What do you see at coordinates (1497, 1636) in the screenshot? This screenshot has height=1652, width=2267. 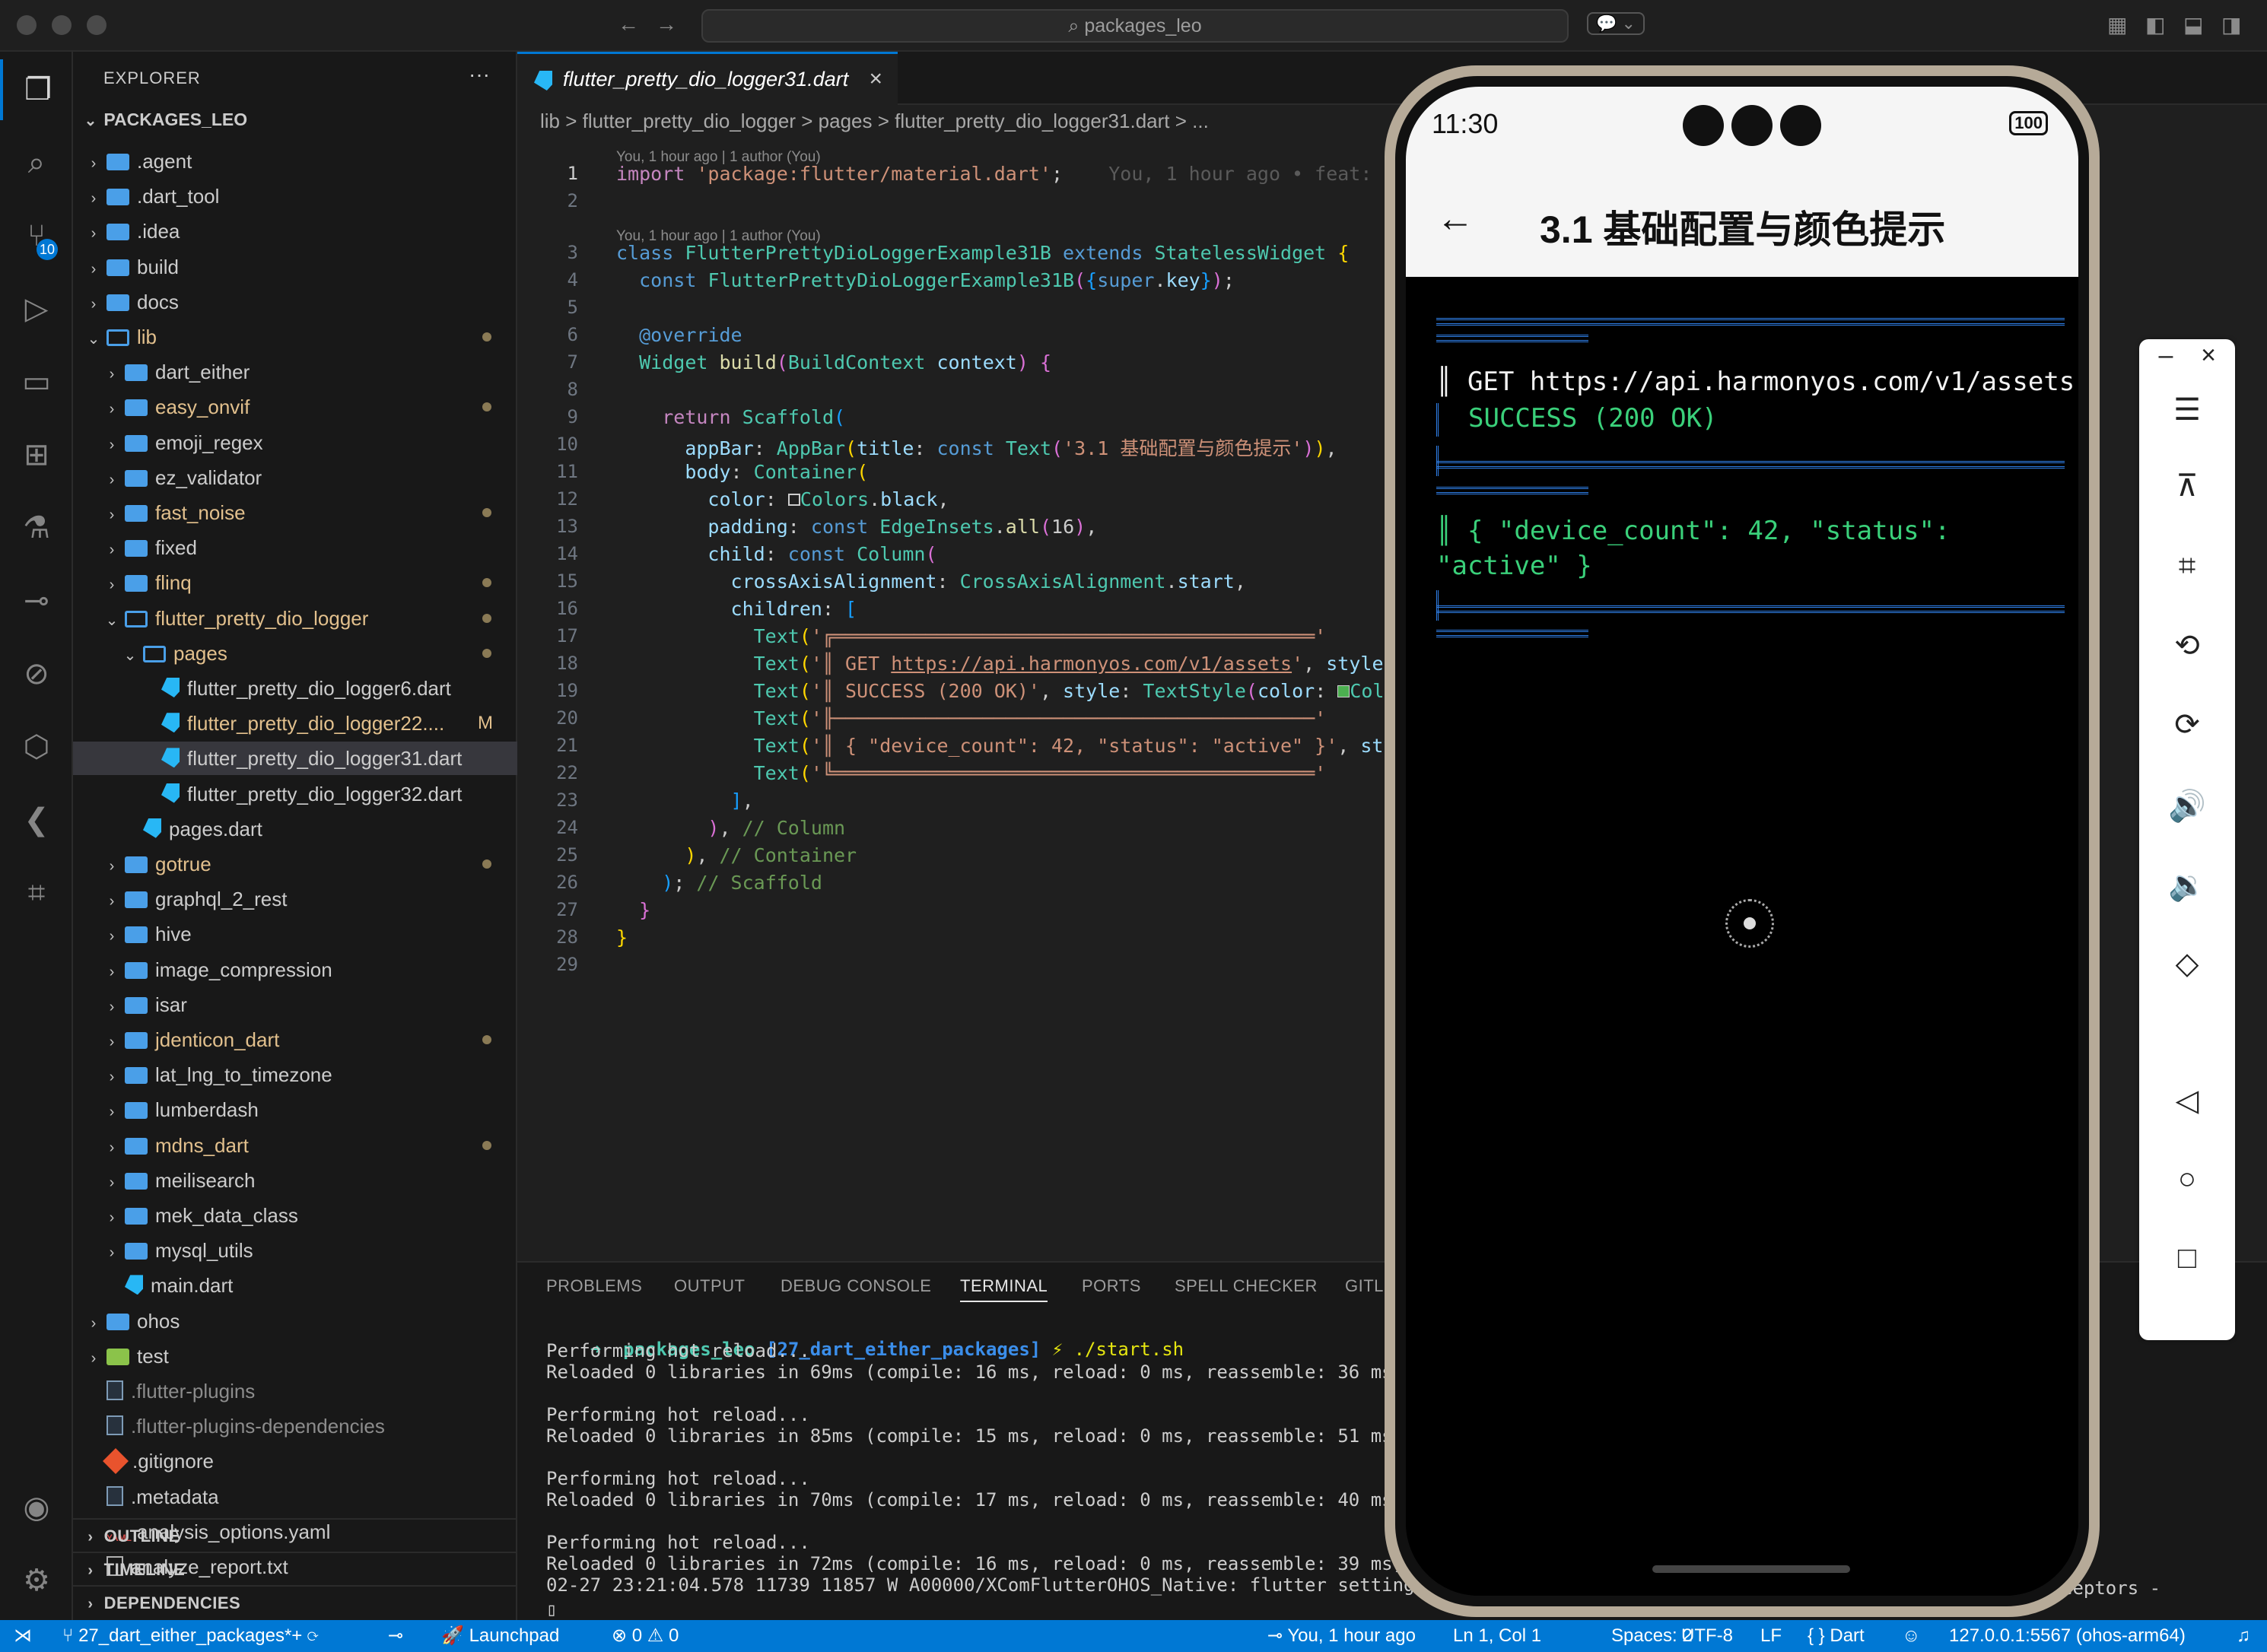 I see `cursor-position: Ln 1, Col 1` at bounding box center [1497, 1636].